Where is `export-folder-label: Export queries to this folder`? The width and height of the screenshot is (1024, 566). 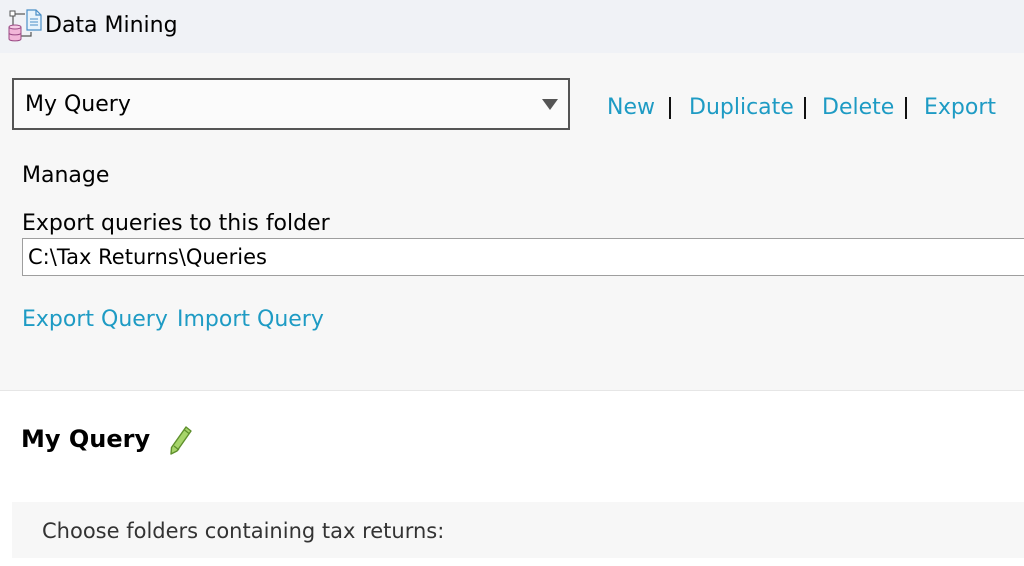
export-folder-label: Export queries to this folder is located at coordinates (176, 223).